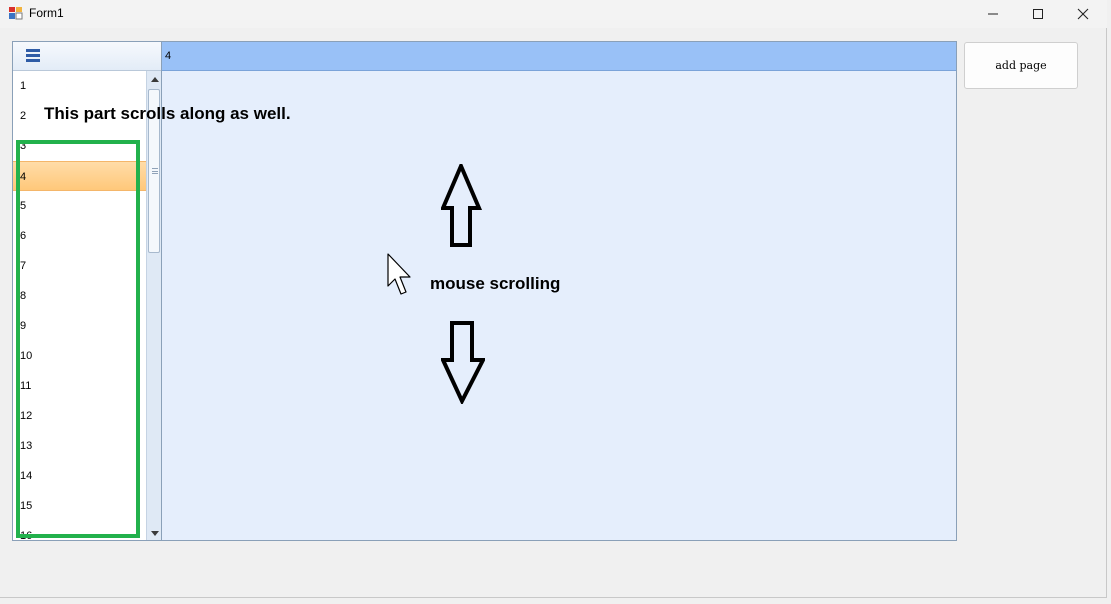 Image resolution: width=1111 pixels, height=604 pixels. Describe the element at coordinates (155, 533) in the screenshot. I see `scroll-down-arrow-icon` at that location.